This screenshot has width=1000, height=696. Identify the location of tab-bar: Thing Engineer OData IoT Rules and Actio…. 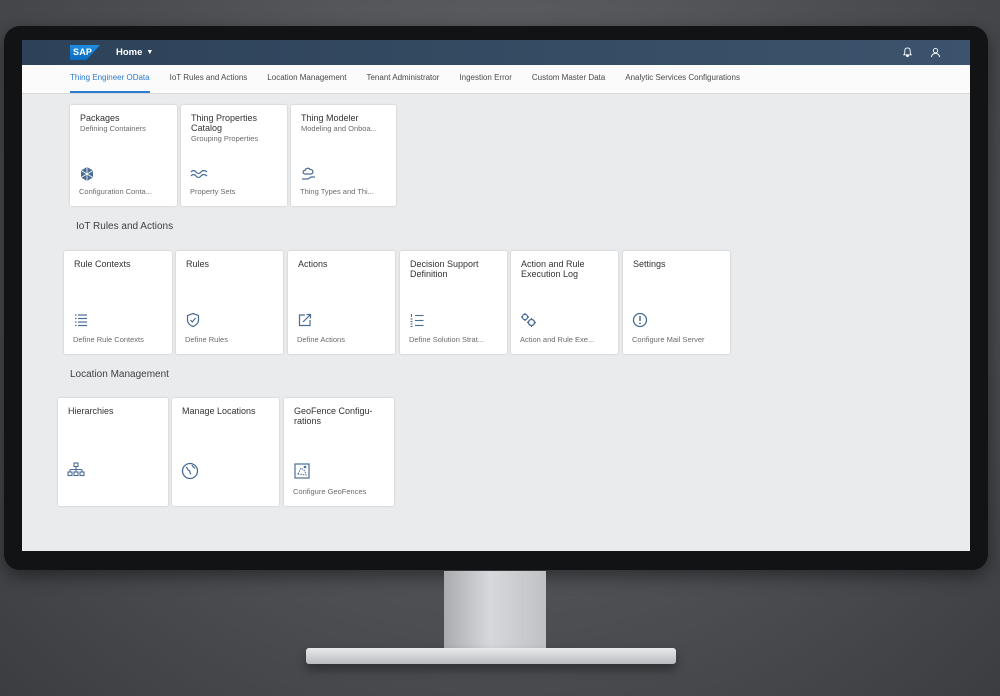
(496, 79).